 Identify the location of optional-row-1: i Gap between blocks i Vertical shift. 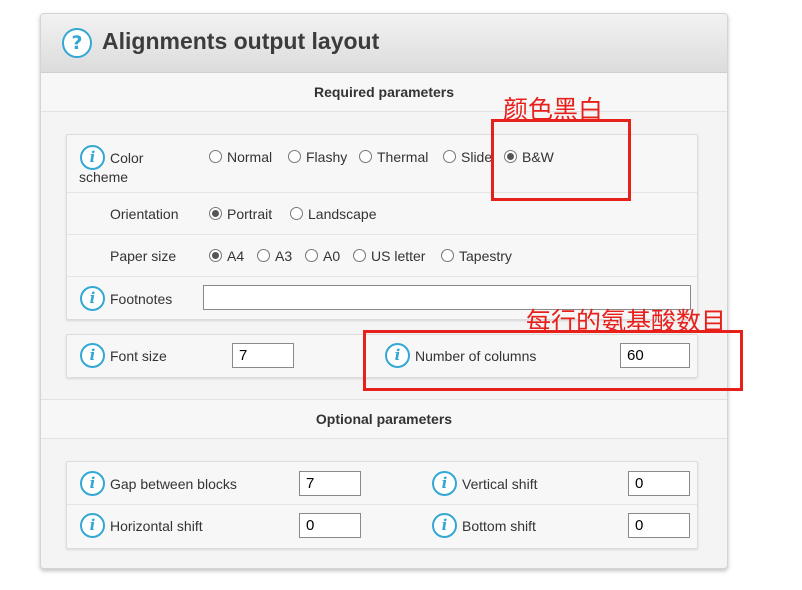
(382, 483).